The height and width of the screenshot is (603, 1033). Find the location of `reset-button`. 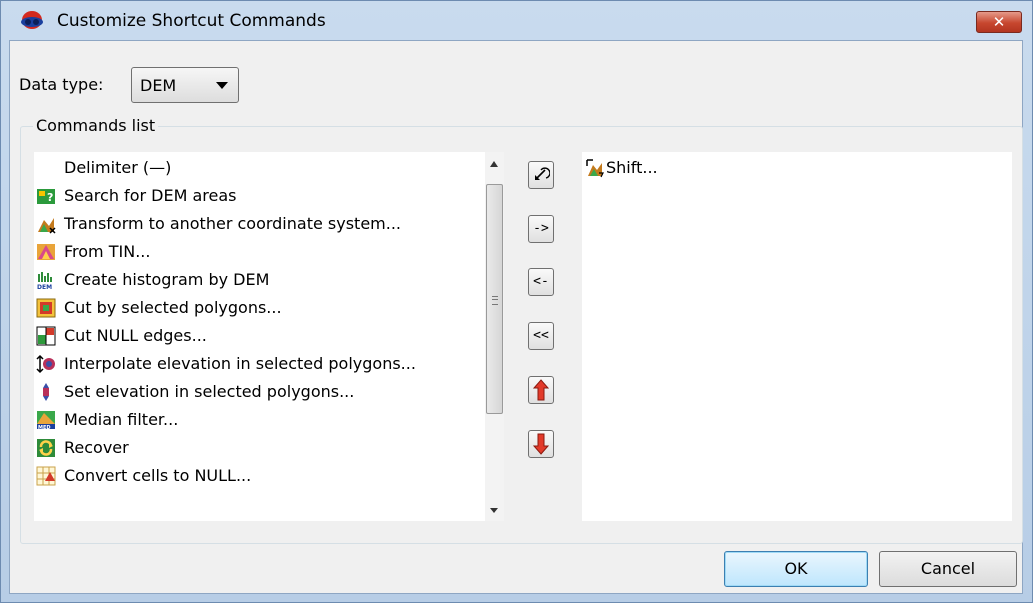

reset-button is located at coordinates (541, 175).